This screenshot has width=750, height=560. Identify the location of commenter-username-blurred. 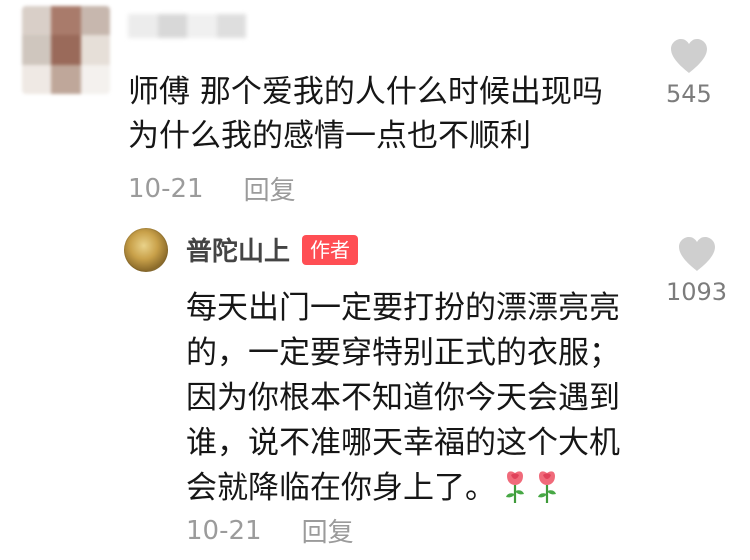
(187, 26).